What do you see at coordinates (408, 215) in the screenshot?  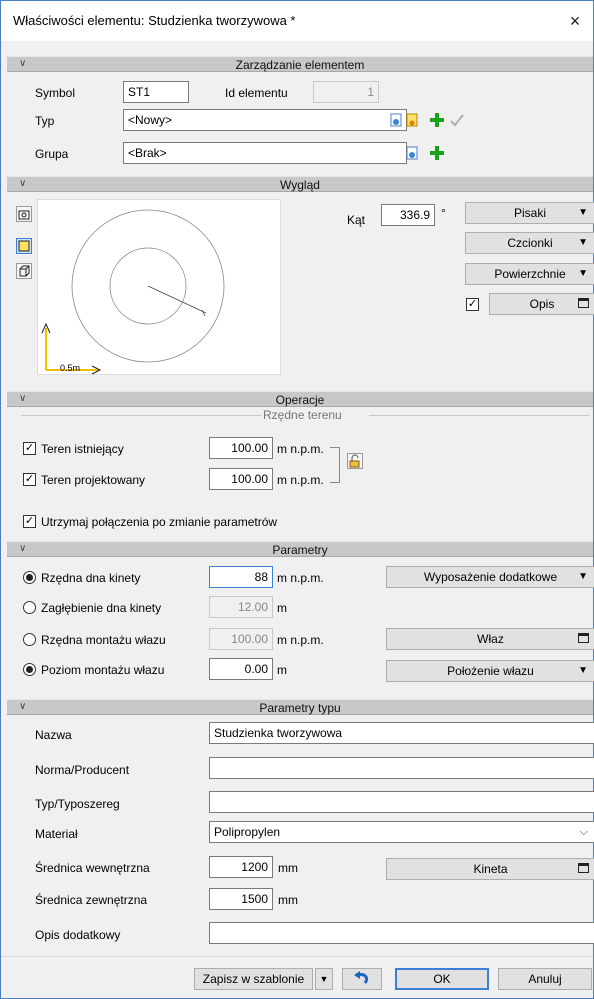 I see `kat-input: 336.9` at bounding box center [408, 215].